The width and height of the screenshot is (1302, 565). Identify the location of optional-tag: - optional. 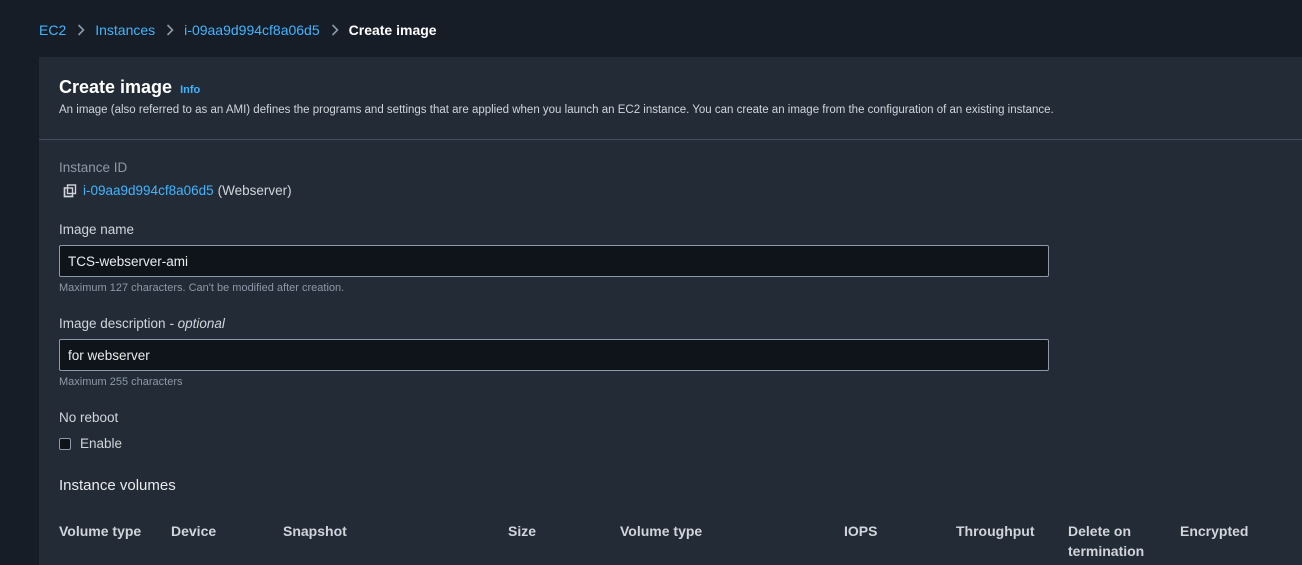
(197, 323).